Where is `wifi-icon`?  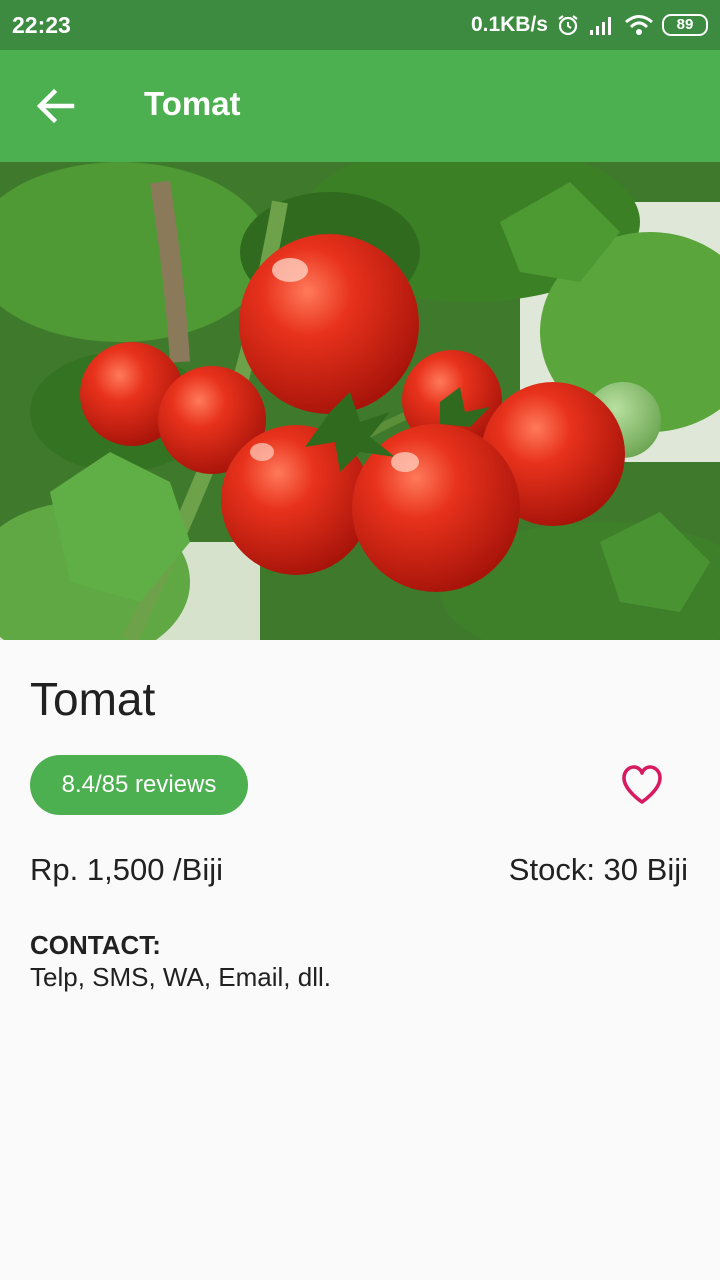
wifi-icon is located at coordinates (639, 25).